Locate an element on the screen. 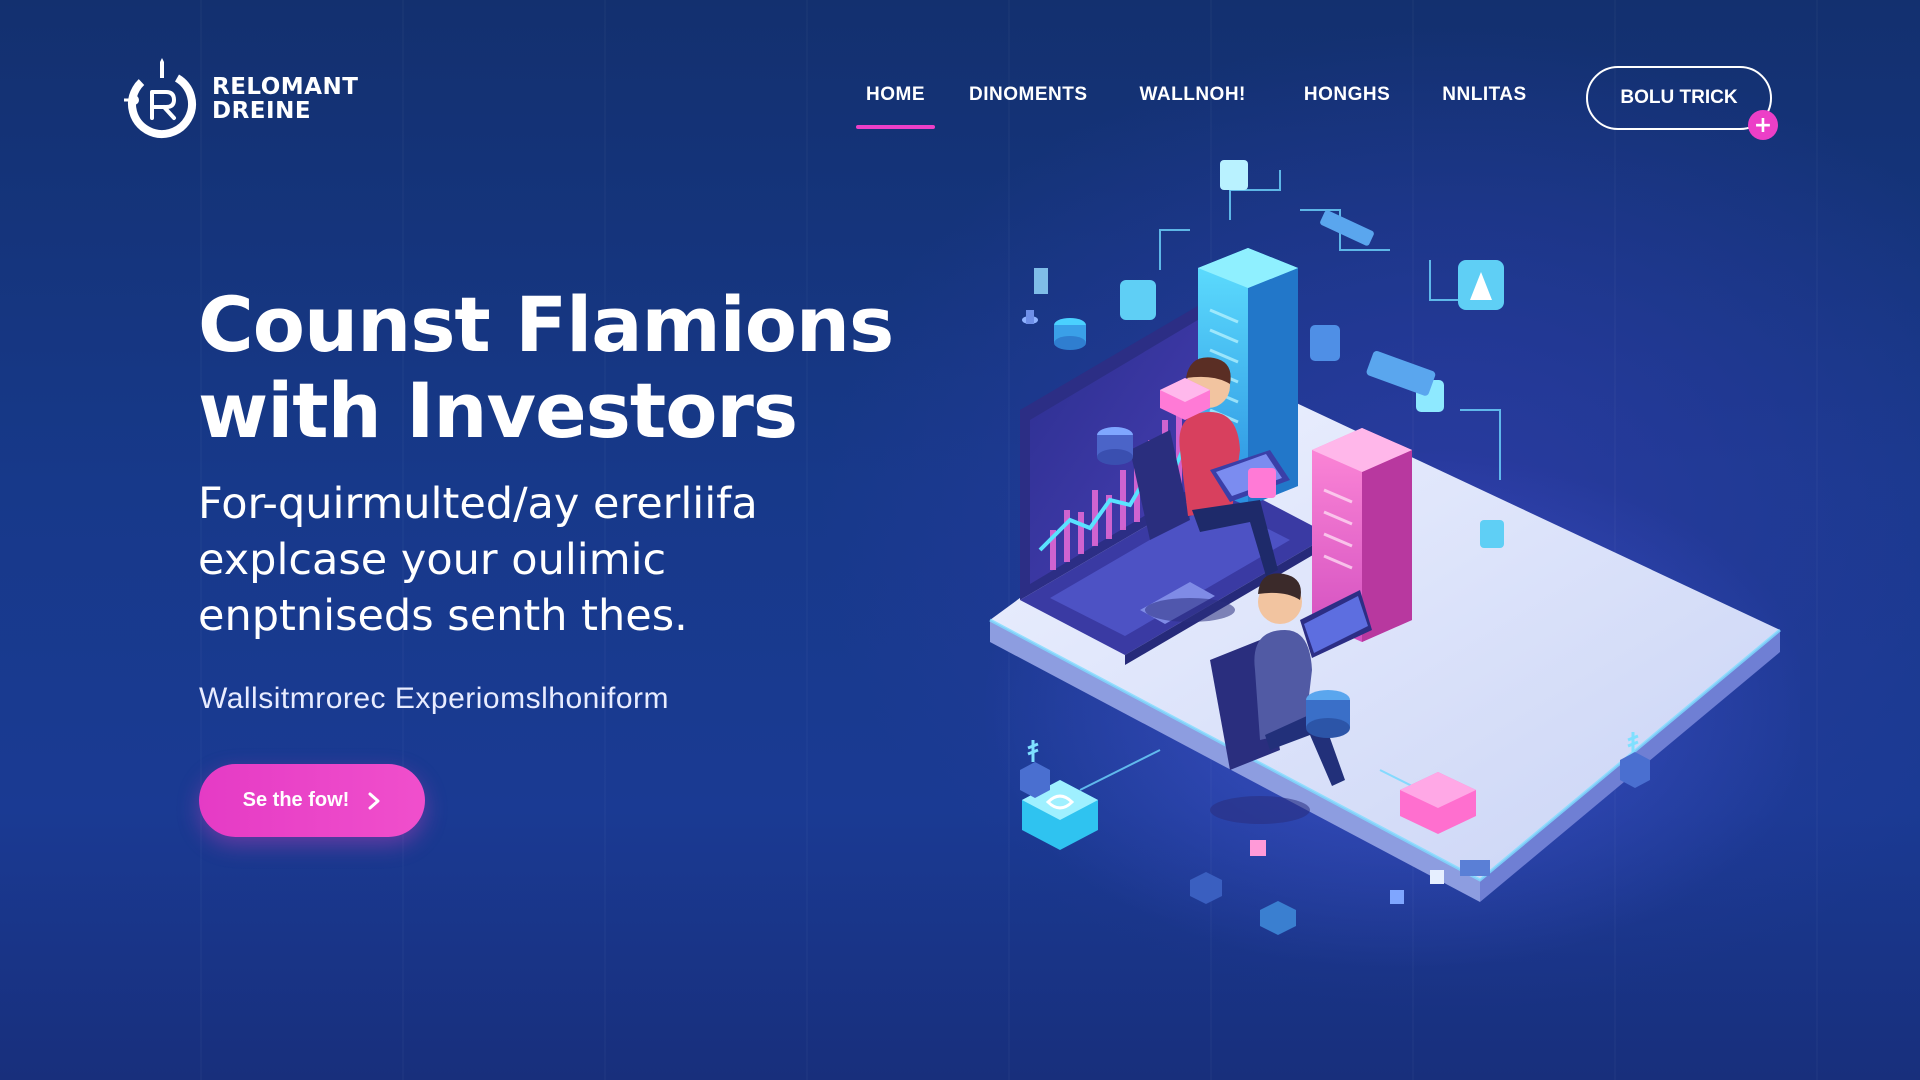 The height and width of the screenshot is (1080, 1920). chevron-right-icon is located at coordinates (374, 800).